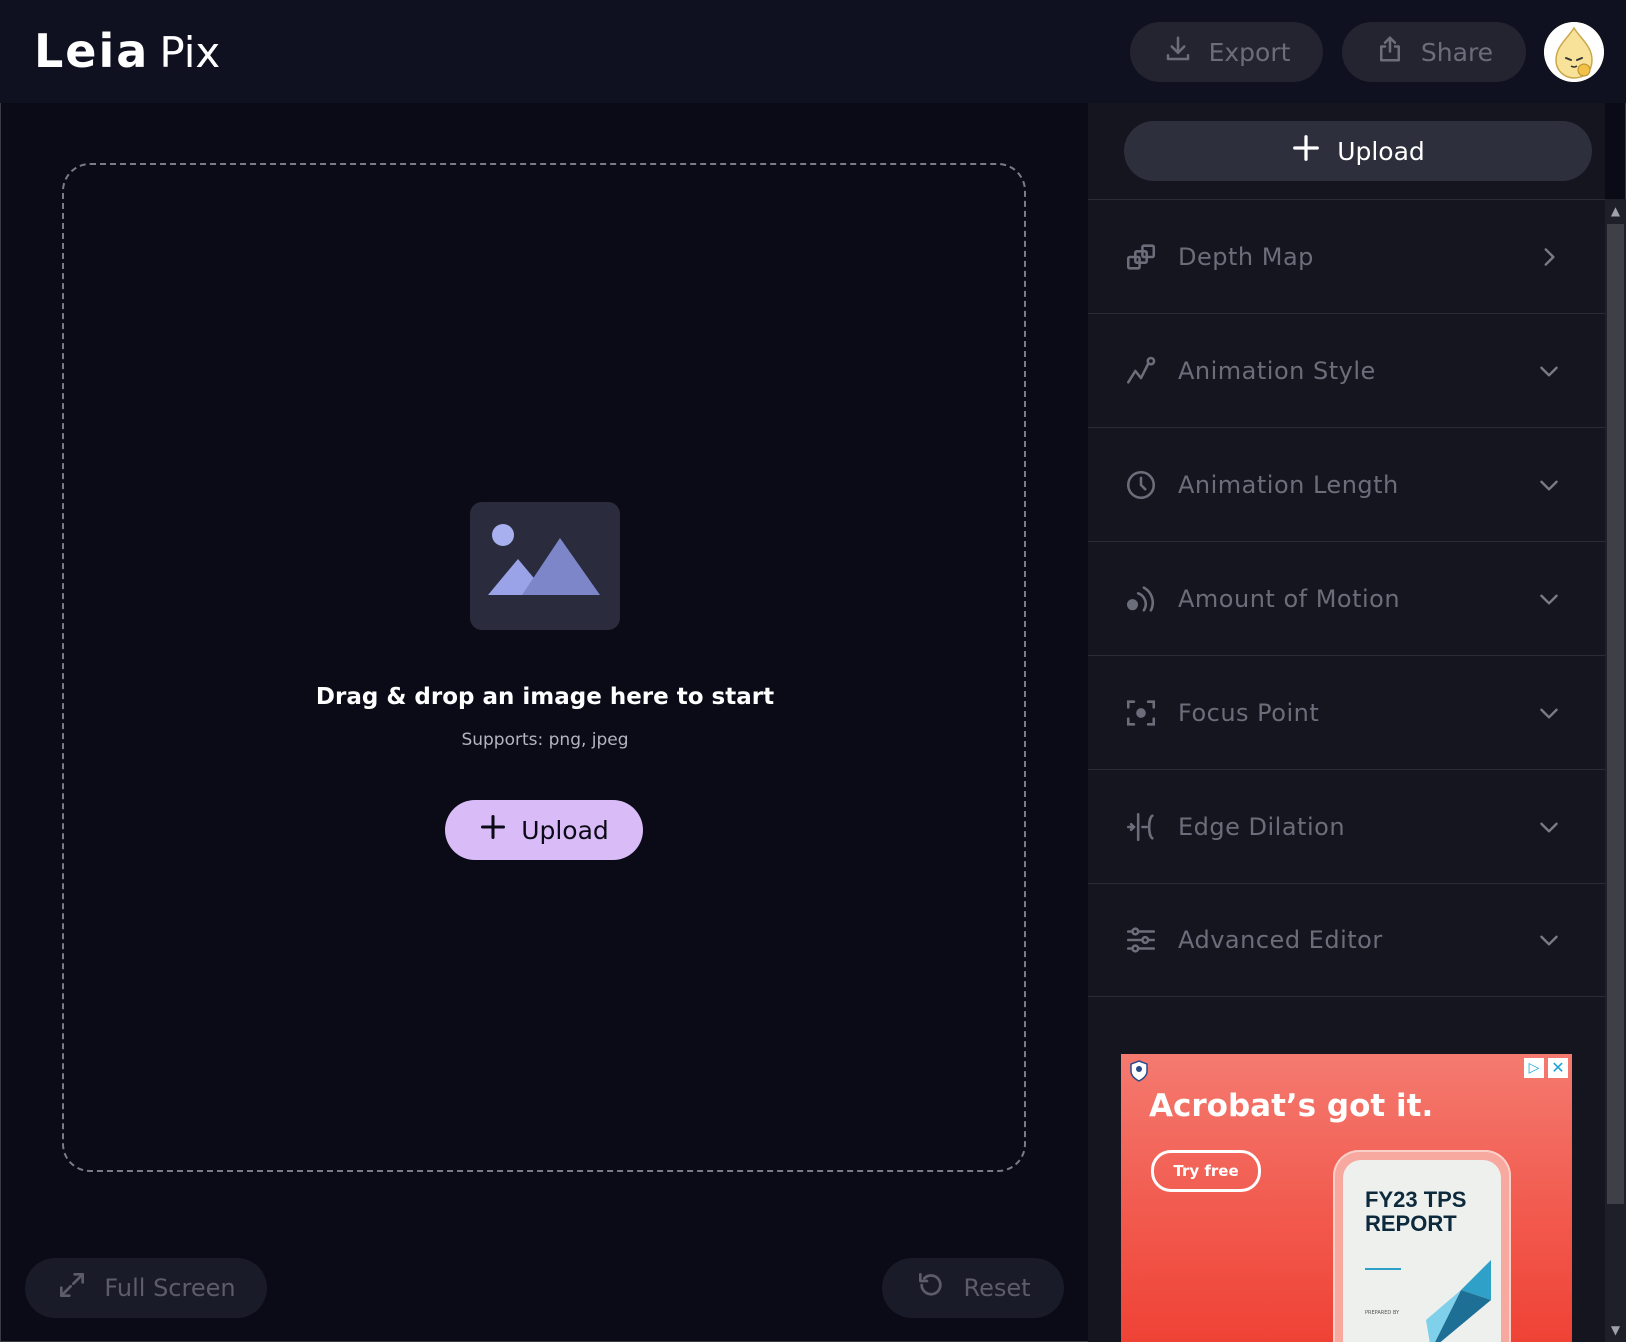  I want to click on ad-phone-illustration: FY23 TPS REPORT PREPARED BY, so click(1422, 1246).